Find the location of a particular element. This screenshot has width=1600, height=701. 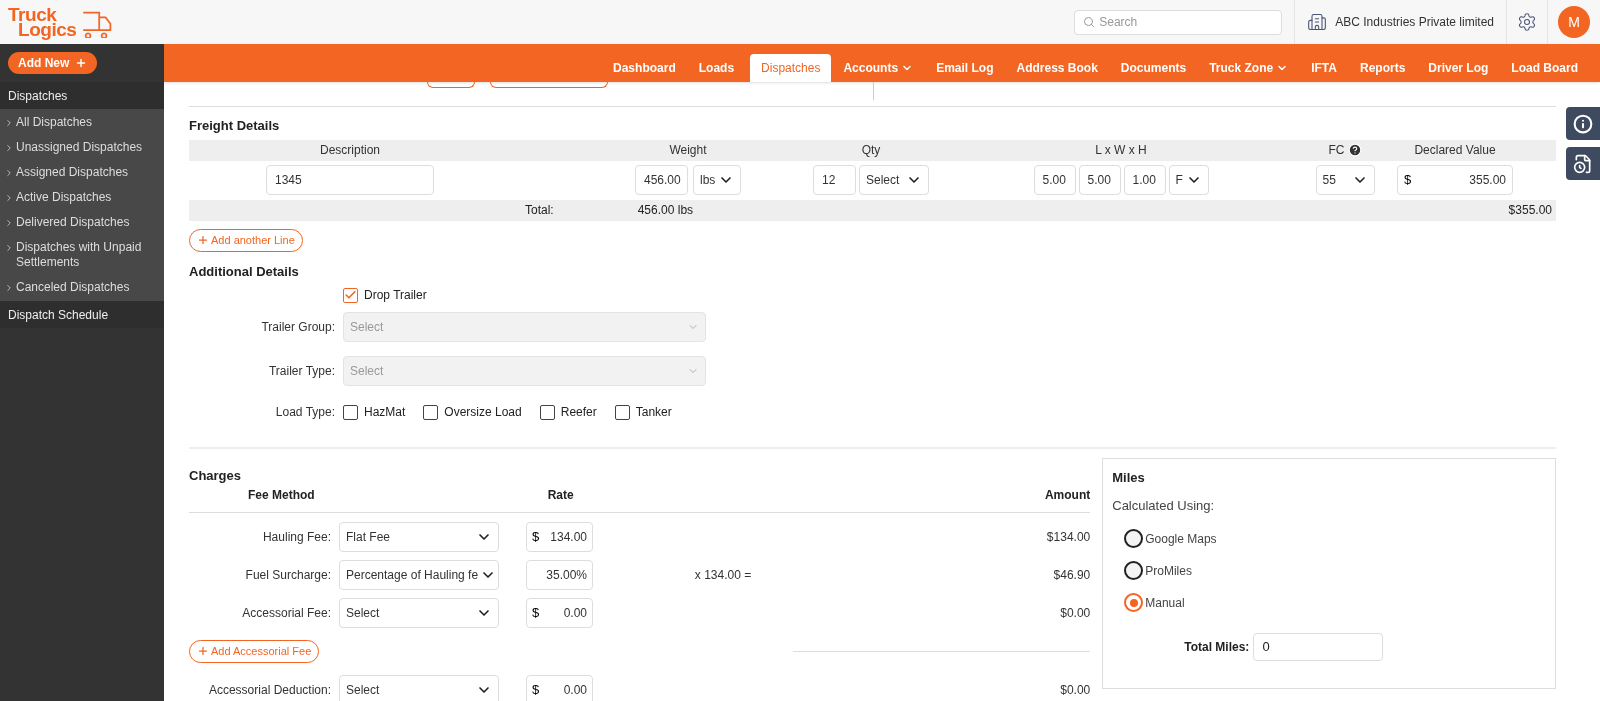

input-field: 1345 is located at coordinates (350, 180).